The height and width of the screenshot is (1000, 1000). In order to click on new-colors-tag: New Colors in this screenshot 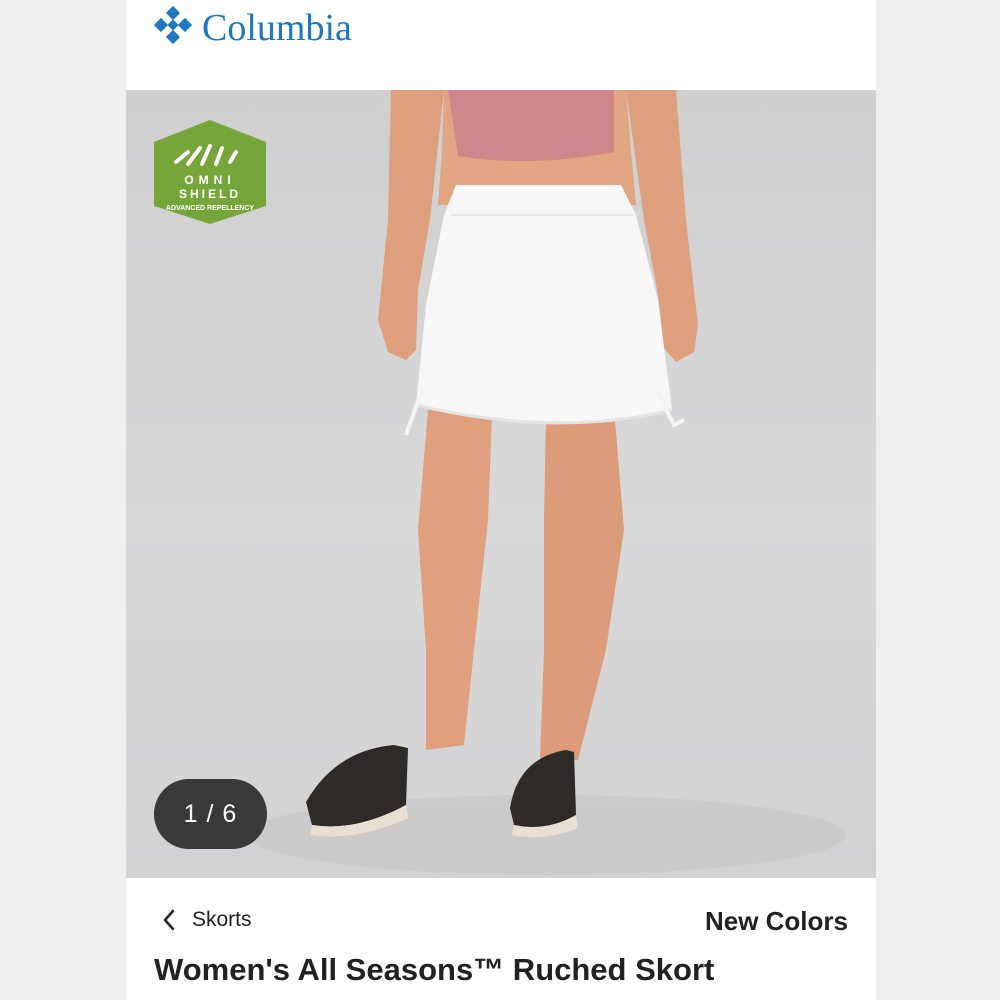, I will do `click(776, 921)`.